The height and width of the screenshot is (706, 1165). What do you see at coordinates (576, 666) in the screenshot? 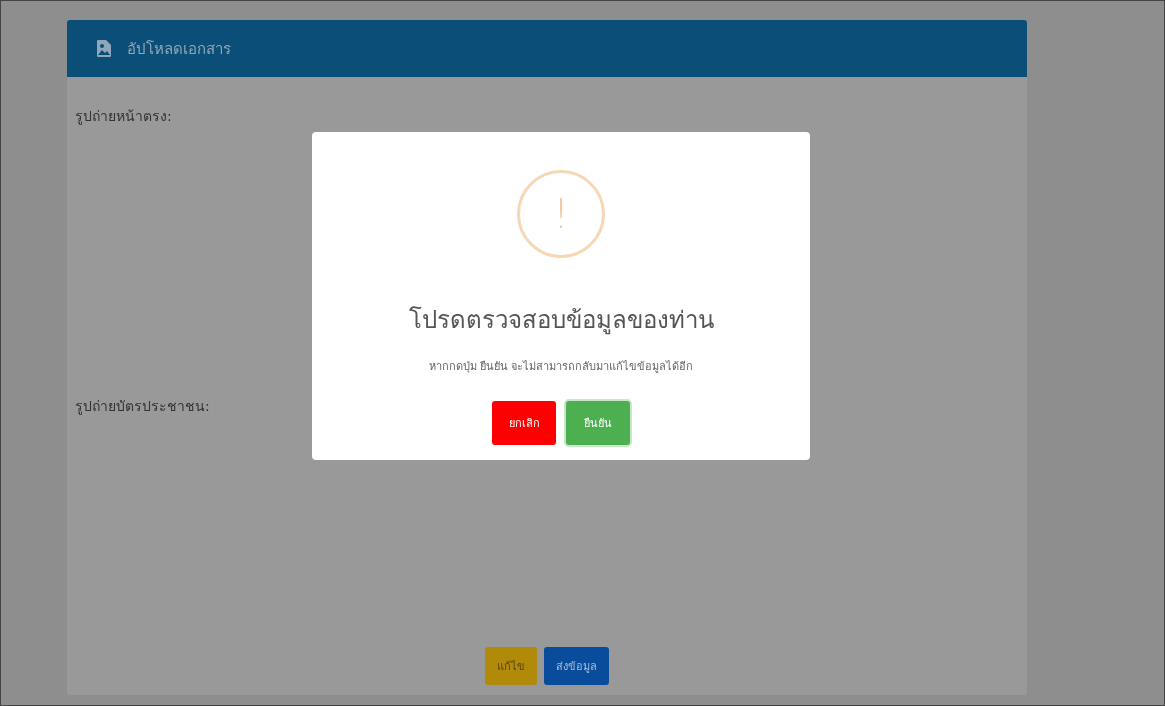
I see `submit-button: ส่งข้อมูล` at bounding box center [576, 666].